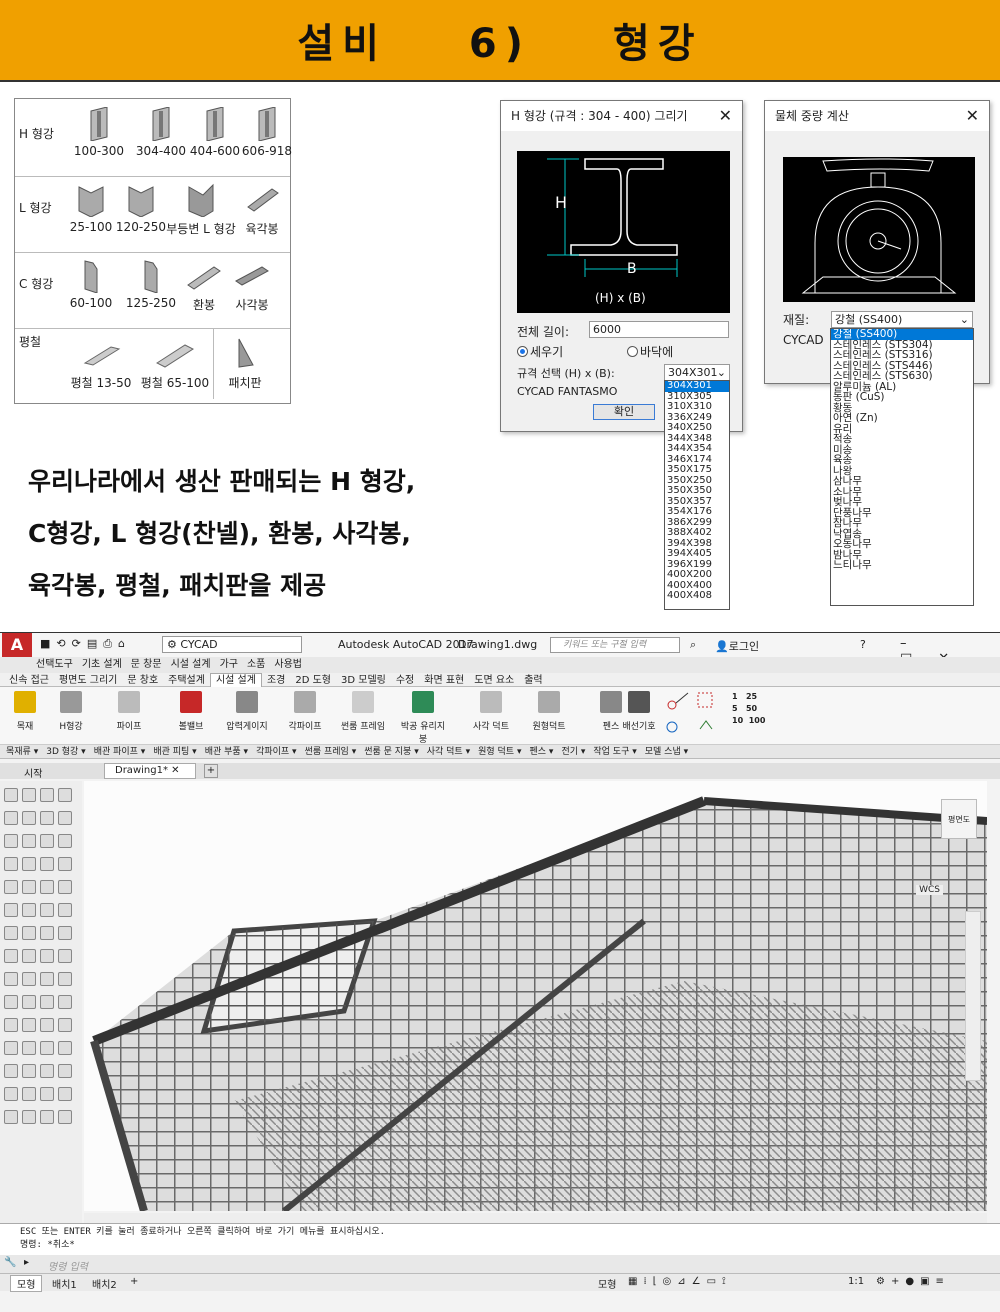 The width and height of the screenshot is (1000, 1312). Describe the element at coordinates (902, 418) in the screenshot. I see `material-option: 아연 (Zn)` at that location.